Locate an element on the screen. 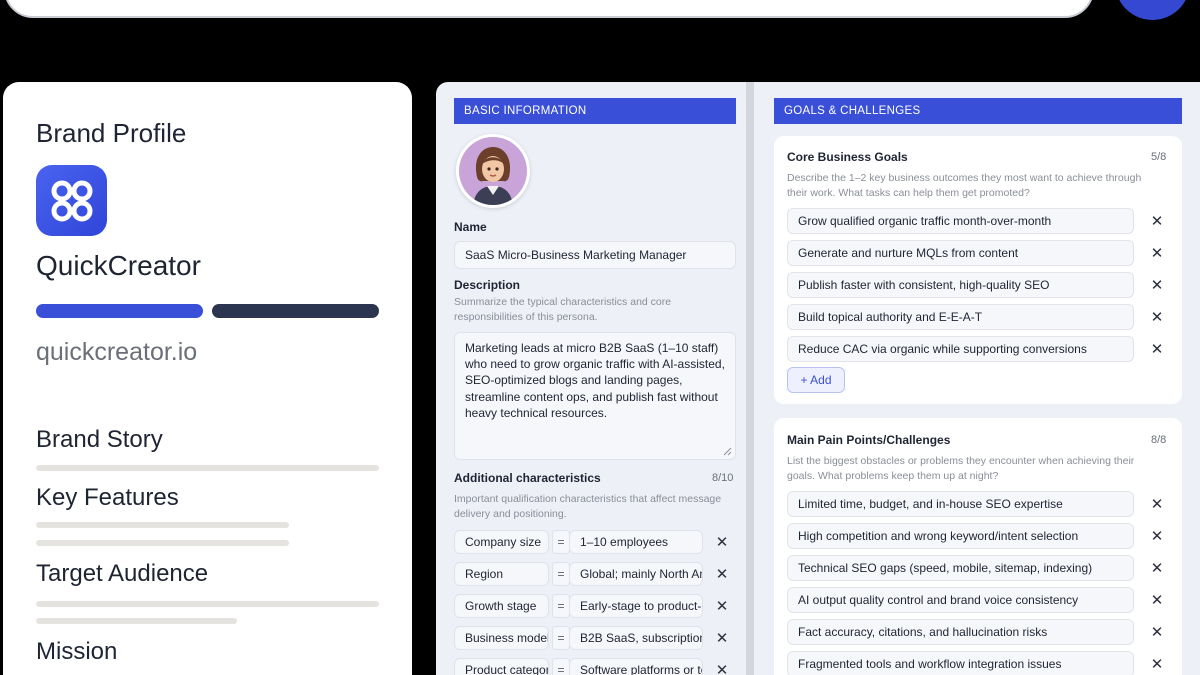 This screenshot has height=675, width=1200. brand-profile-title: Brand Profile is located at coordinates (111, 133).